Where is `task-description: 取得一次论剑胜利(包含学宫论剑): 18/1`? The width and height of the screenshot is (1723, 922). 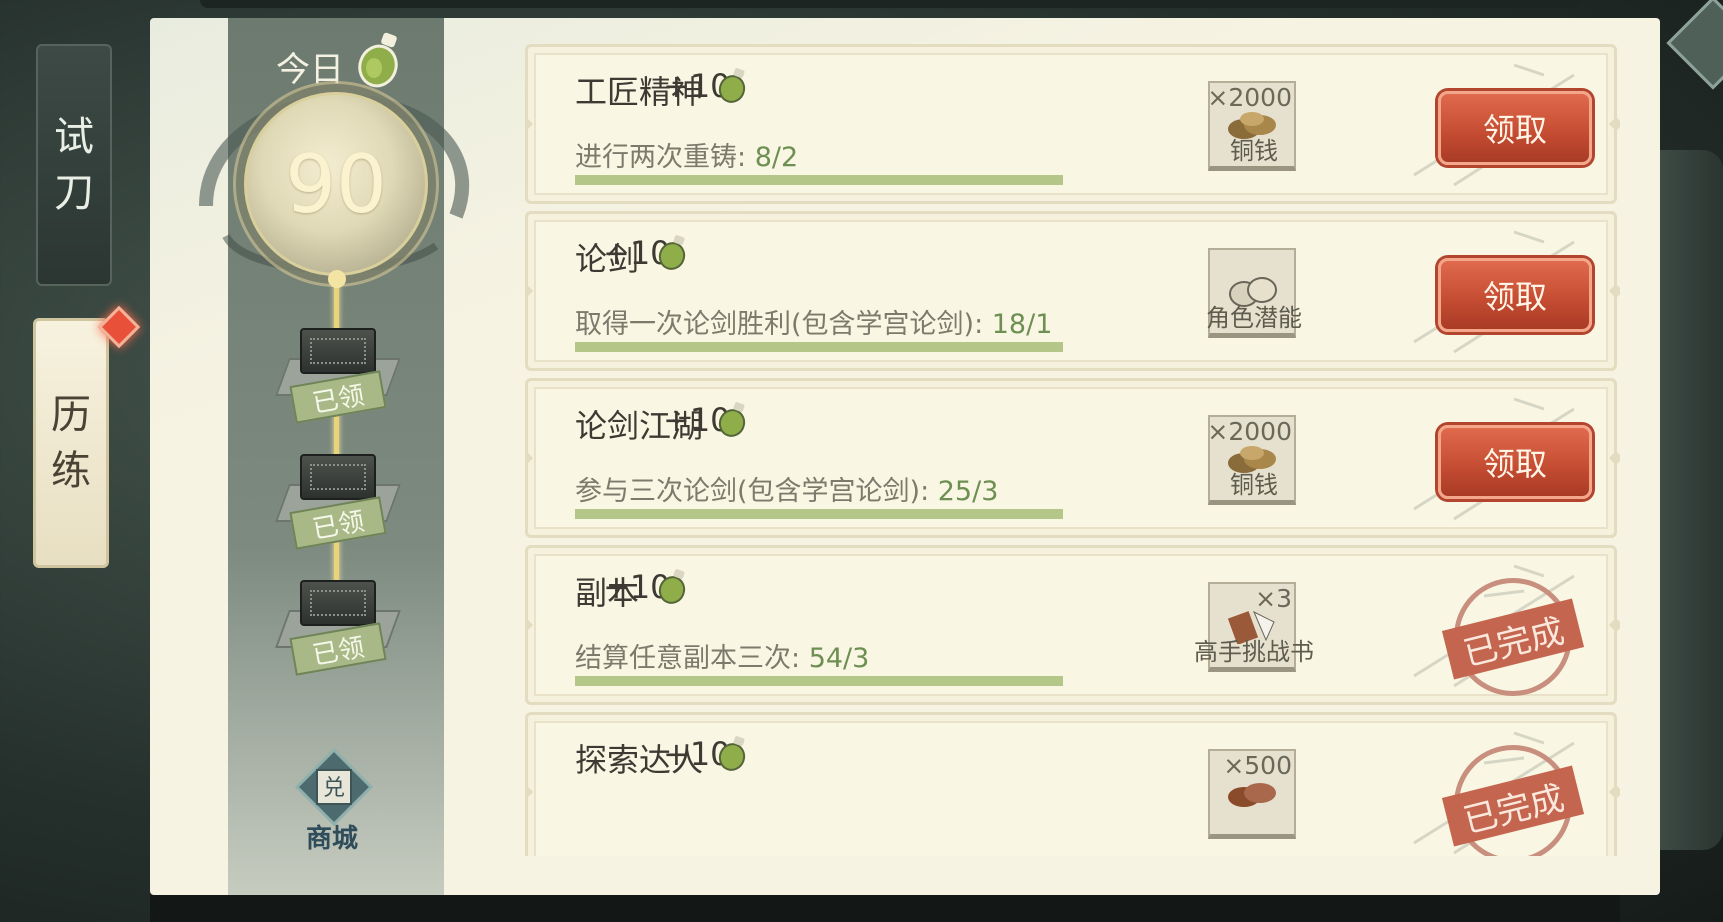
task-description: 取得一次论剑胜利(包含学宫论剑): 18/1 is located at coordinates (813, 321).